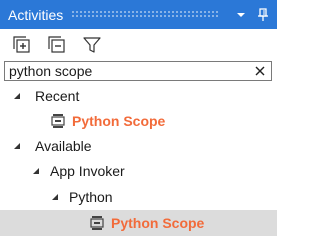 The width and height of the screenshot is (320, 246). What do you see at coordinates (57, 96) in the screenshot?
I see `tree-node-label: Recent` at bounding box center [57, 96].